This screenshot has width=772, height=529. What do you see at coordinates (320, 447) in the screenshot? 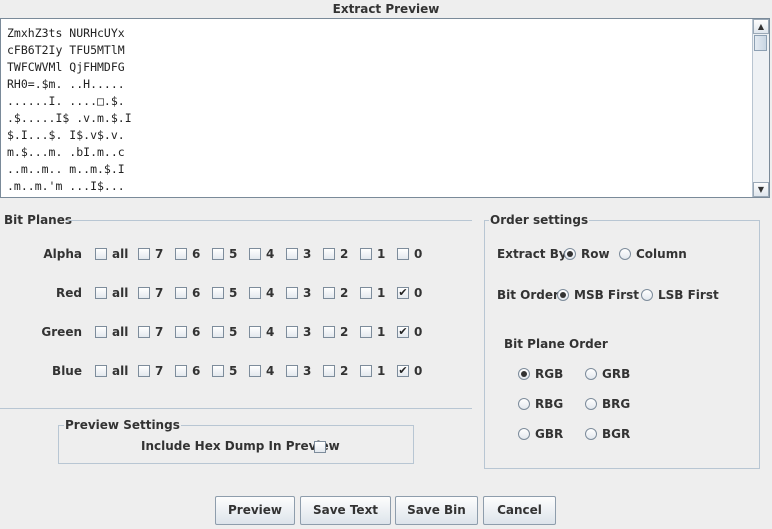
I see `hexdump-checkbox` at bounding box center [320, 447].